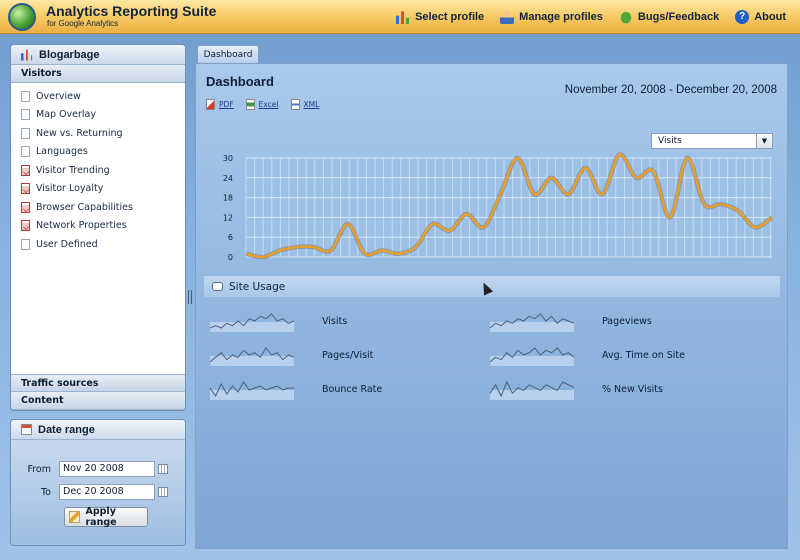  I want to click on date-range-header: Date range, so click(98, 430).